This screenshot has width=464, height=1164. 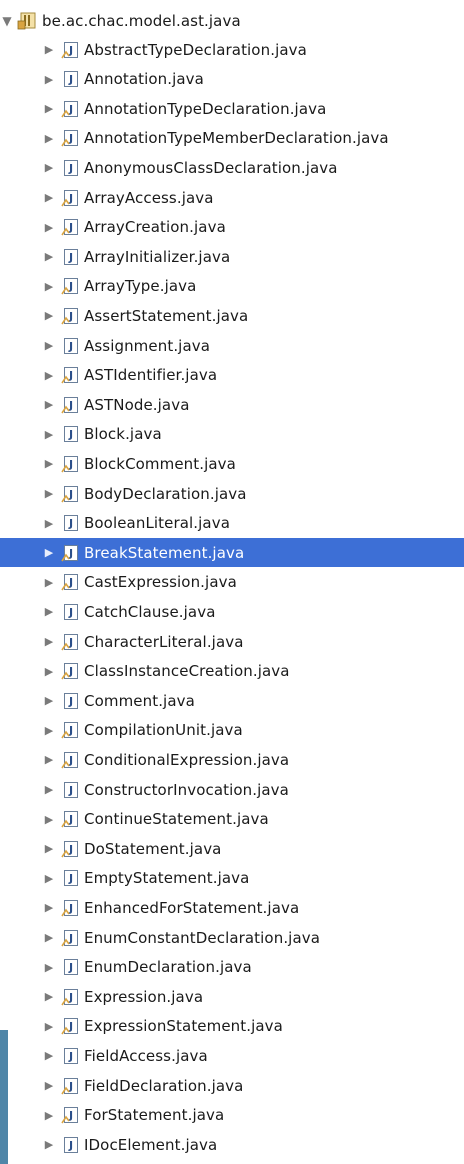 I want to click on file-name: ASTIdentifier.java, so click(x=151, y=375).